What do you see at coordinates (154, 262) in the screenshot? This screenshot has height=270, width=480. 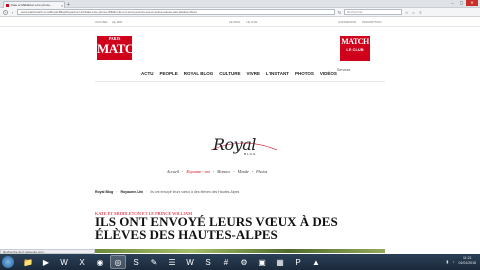 I see `paint-icon: ✎` at bounding box center [154, 262].